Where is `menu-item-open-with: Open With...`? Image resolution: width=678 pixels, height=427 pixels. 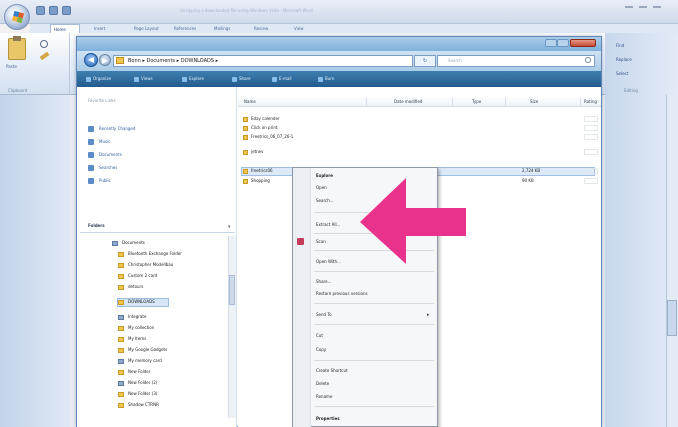 menu-item-open-with: Open With... is located at coordinates (328, 262).